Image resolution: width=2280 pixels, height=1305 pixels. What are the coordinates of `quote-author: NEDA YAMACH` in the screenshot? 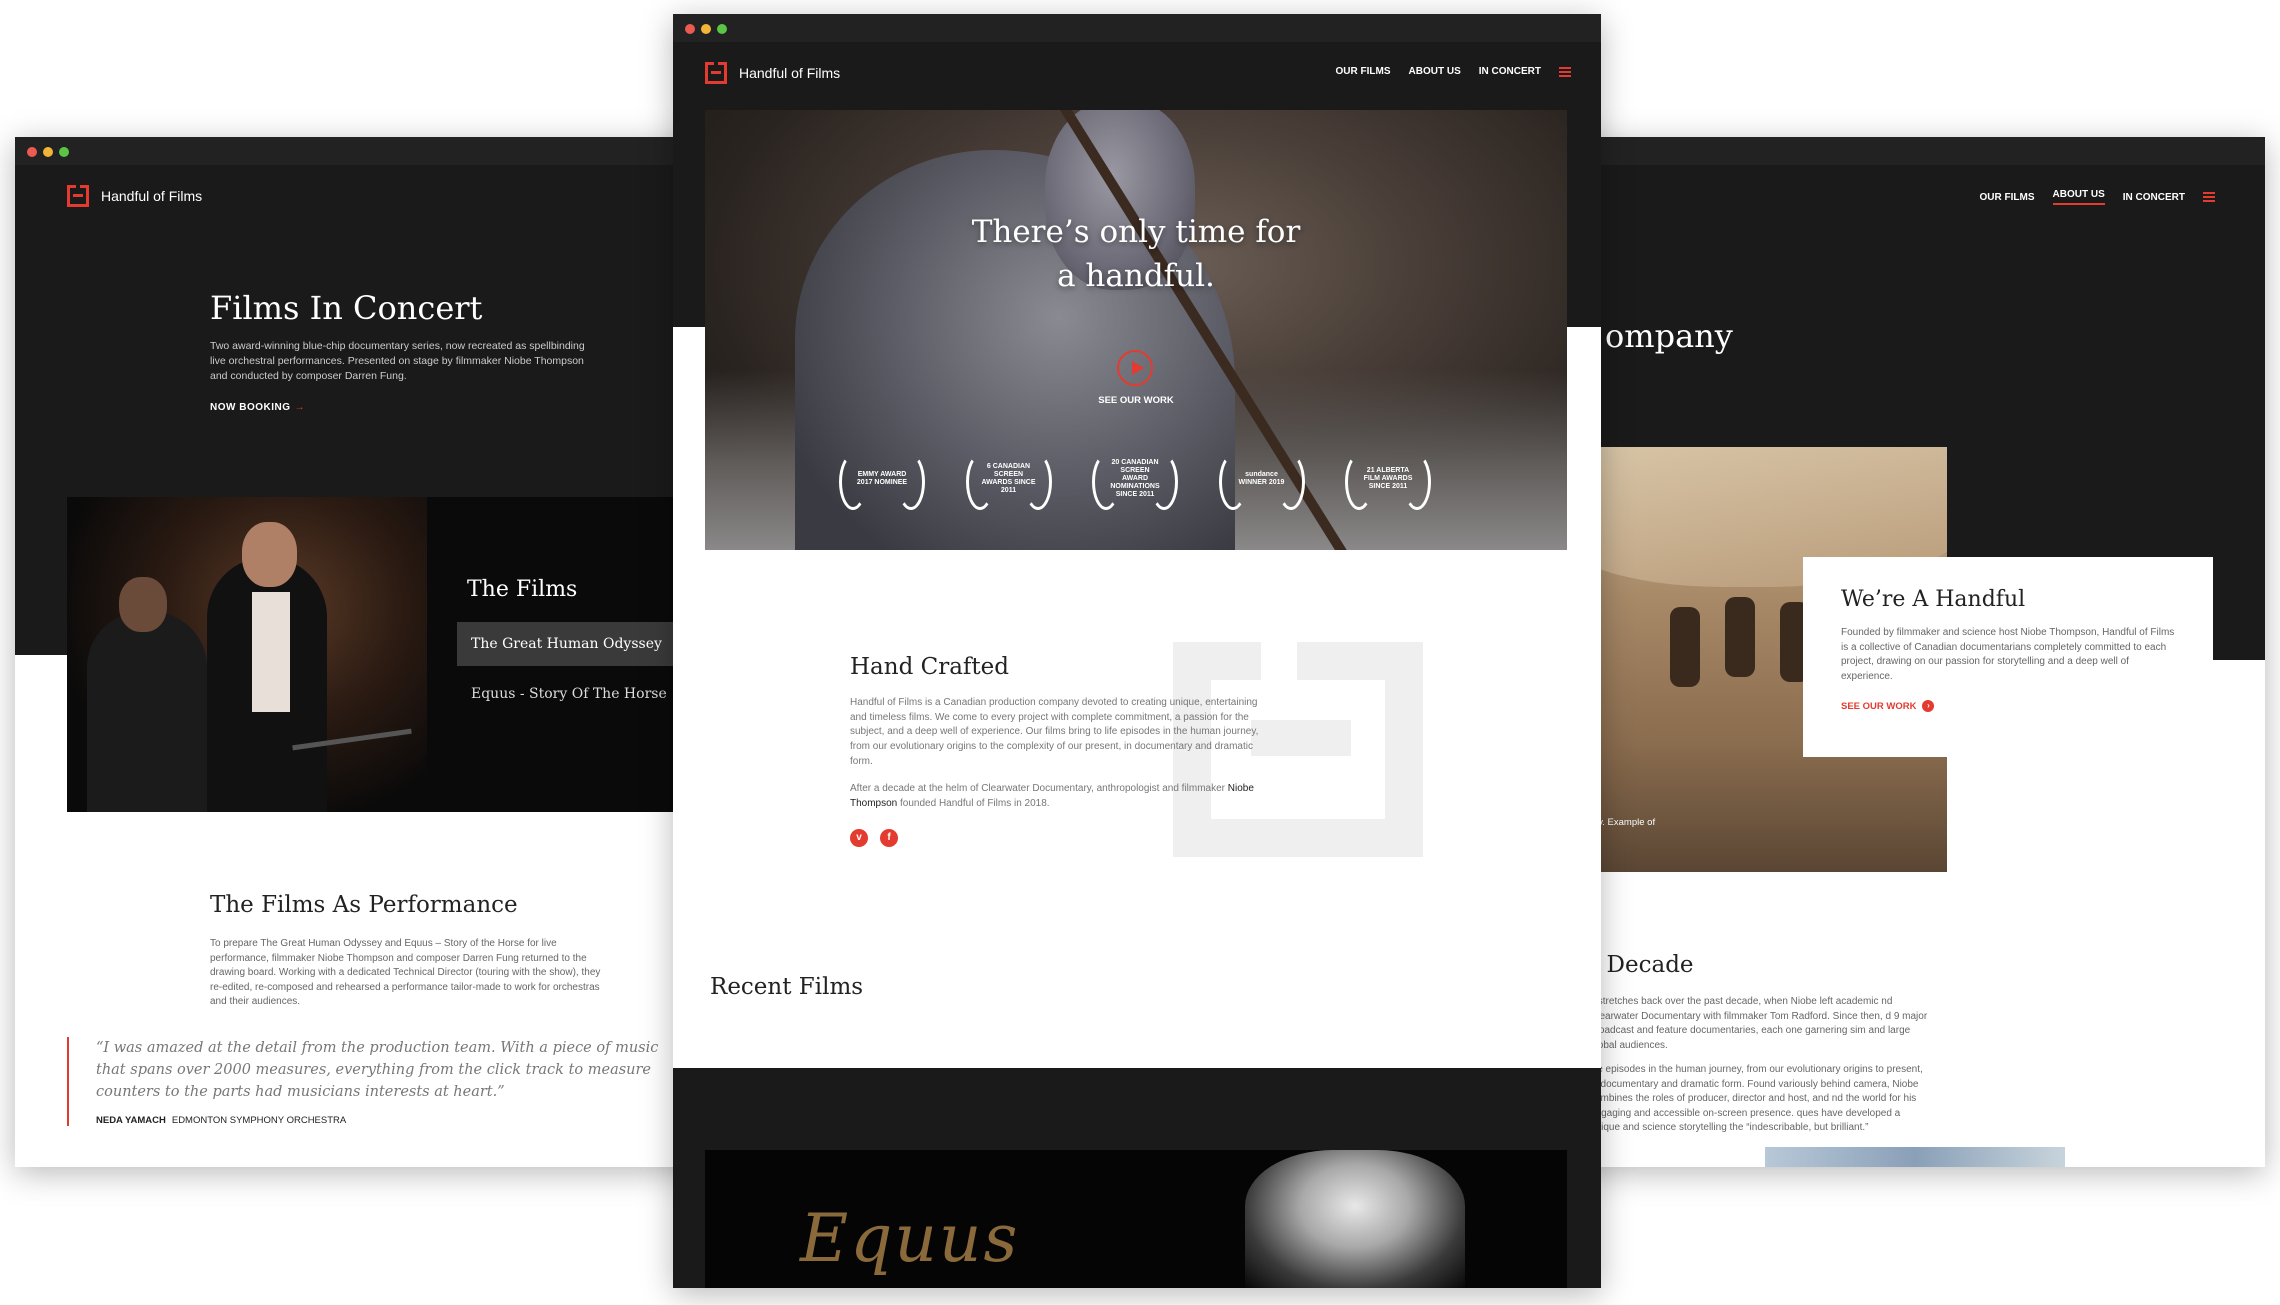 It's located at (131, 1120).